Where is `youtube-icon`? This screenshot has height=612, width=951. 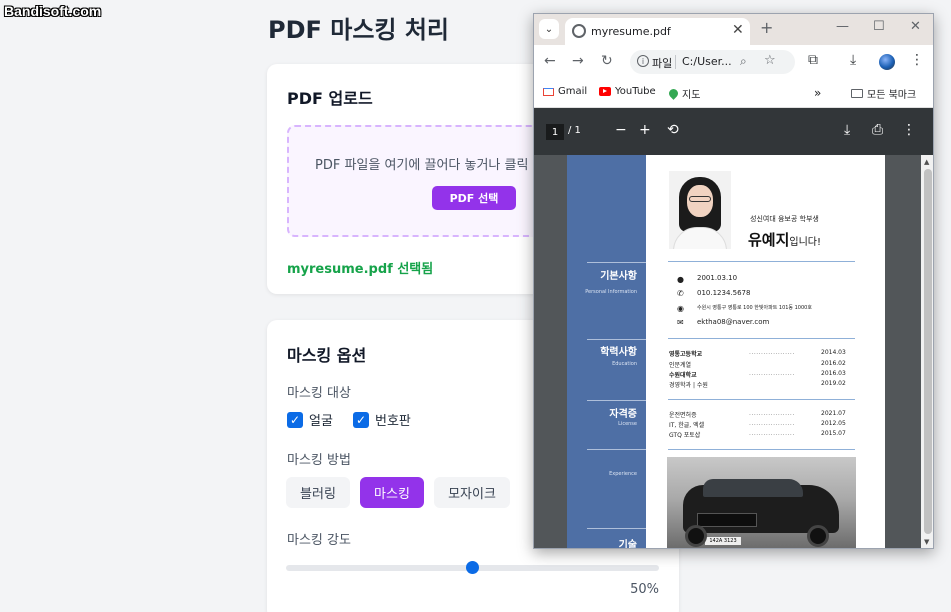
youtube-icon is located at coordinates (605, 91).